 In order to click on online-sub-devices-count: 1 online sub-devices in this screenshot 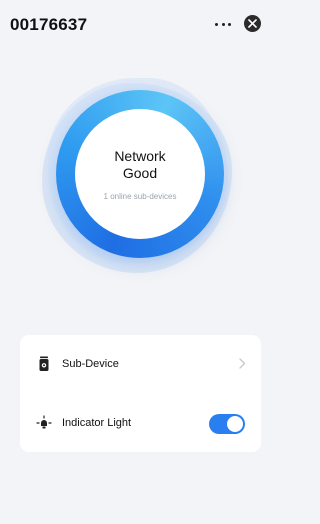, I will do `click(140, 196)`.